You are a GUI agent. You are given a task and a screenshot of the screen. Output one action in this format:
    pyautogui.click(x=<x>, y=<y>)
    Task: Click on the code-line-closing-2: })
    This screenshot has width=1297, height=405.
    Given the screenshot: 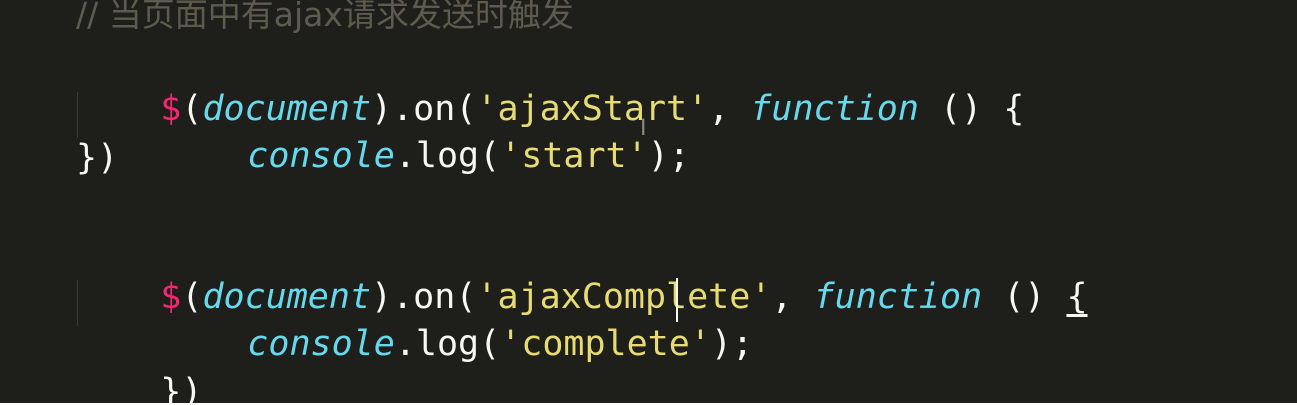 What is the action you would take?
    pyautogui.click(x=139, y=364)
    